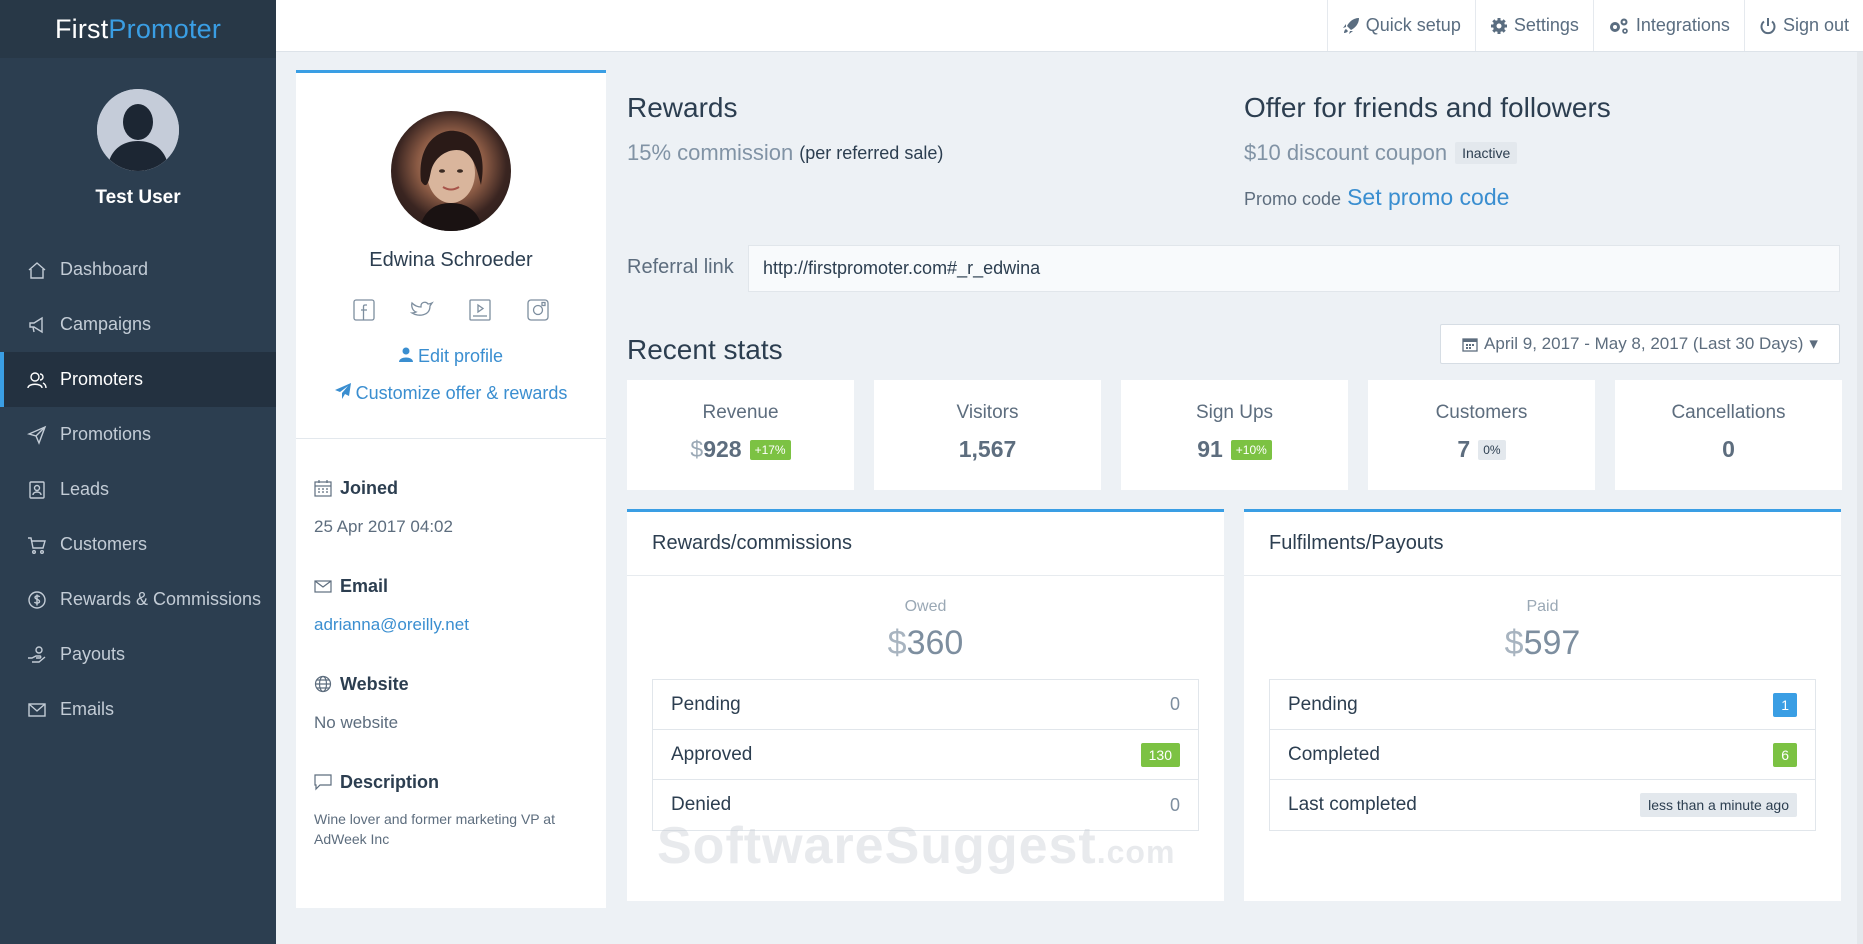 The width and height of the screenshot is (1863, 944). I want to click on customize-offer-label: Customize offer & rewards, so click(461, 393).